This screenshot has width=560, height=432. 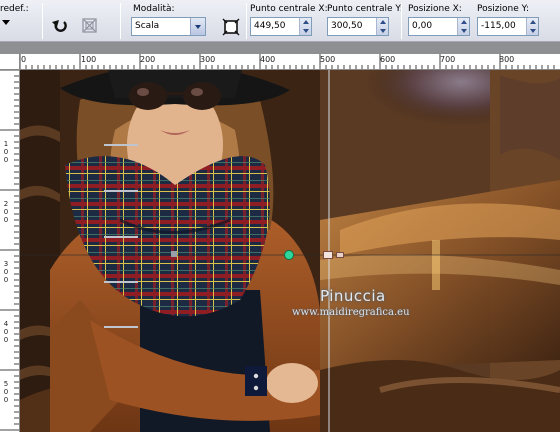 I want to click on center-y-input: 300,50, so click(x=358, y=26).